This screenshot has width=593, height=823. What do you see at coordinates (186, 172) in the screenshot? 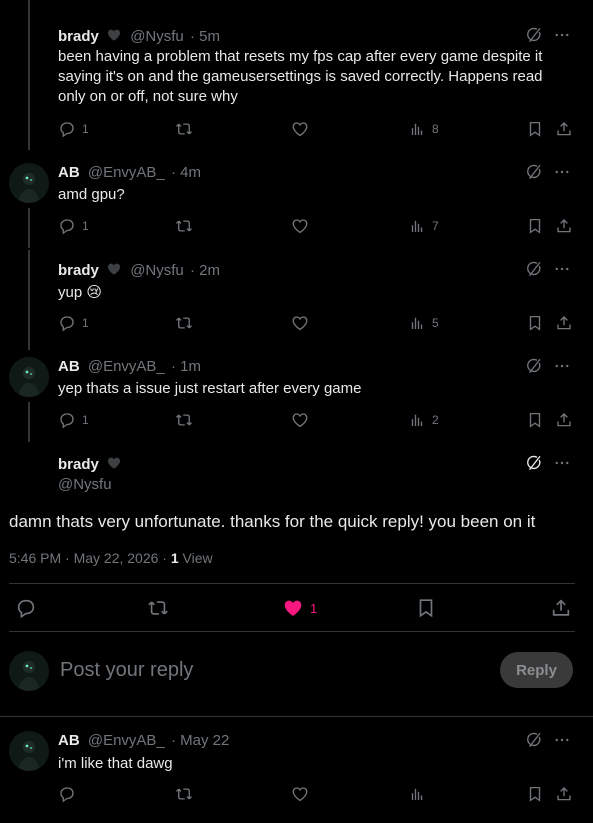
I see `post-time: · 4m` at bounding box center [186, 172].